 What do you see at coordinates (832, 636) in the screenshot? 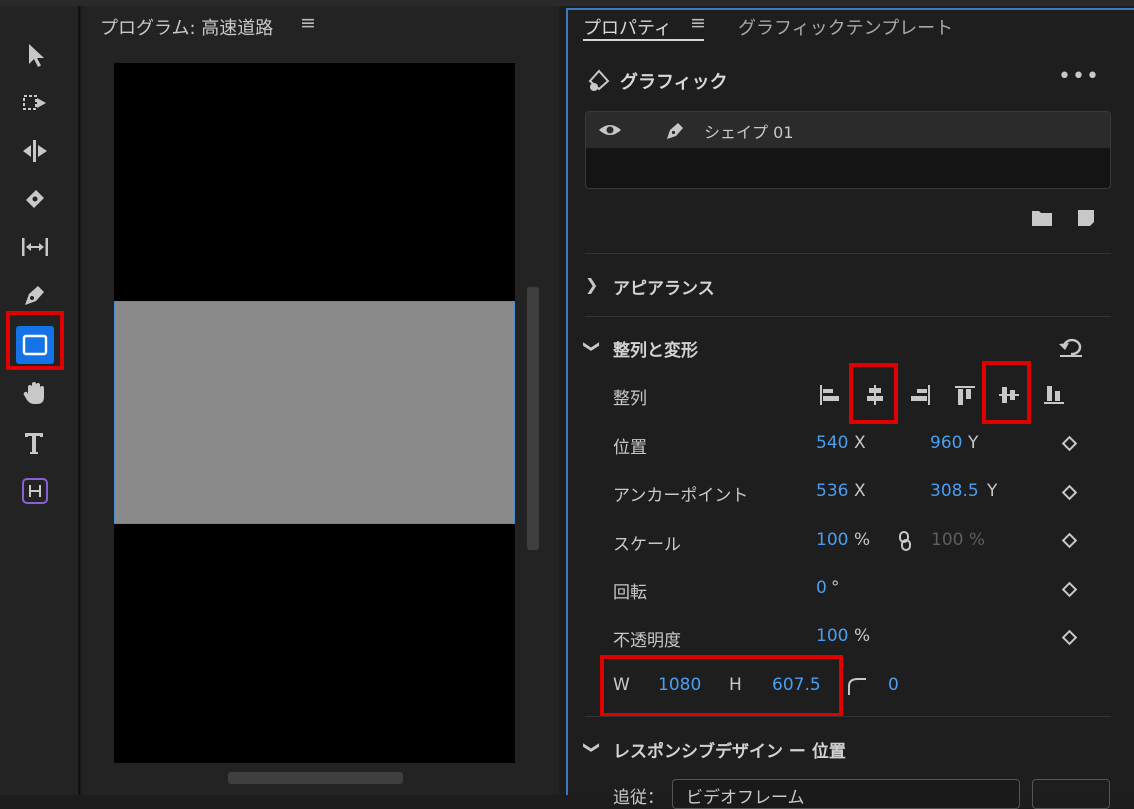
I see `opacity-value: 100` at bounding box center [832, 636].